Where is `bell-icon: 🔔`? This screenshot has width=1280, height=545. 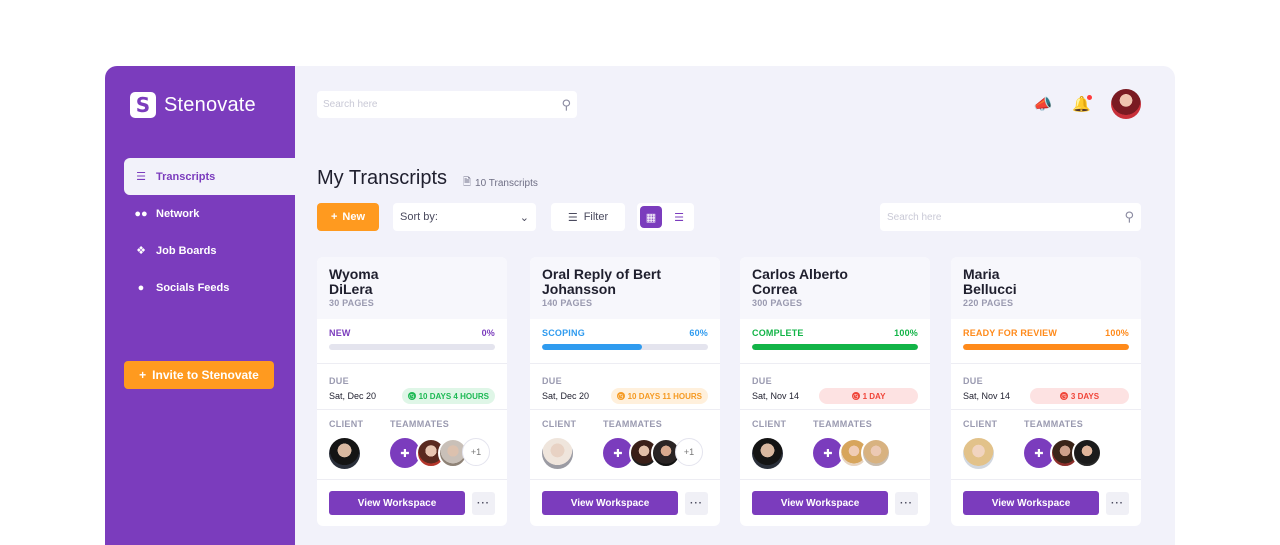 bell-icon: 🔔 is located at coordinates (1082, 104).